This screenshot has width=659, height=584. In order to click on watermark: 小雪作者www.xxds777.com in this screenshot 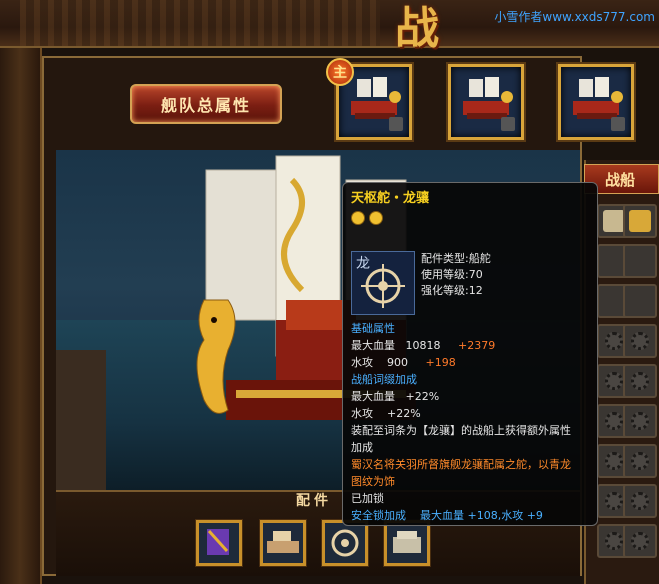, I will do `click(574, 17)`.